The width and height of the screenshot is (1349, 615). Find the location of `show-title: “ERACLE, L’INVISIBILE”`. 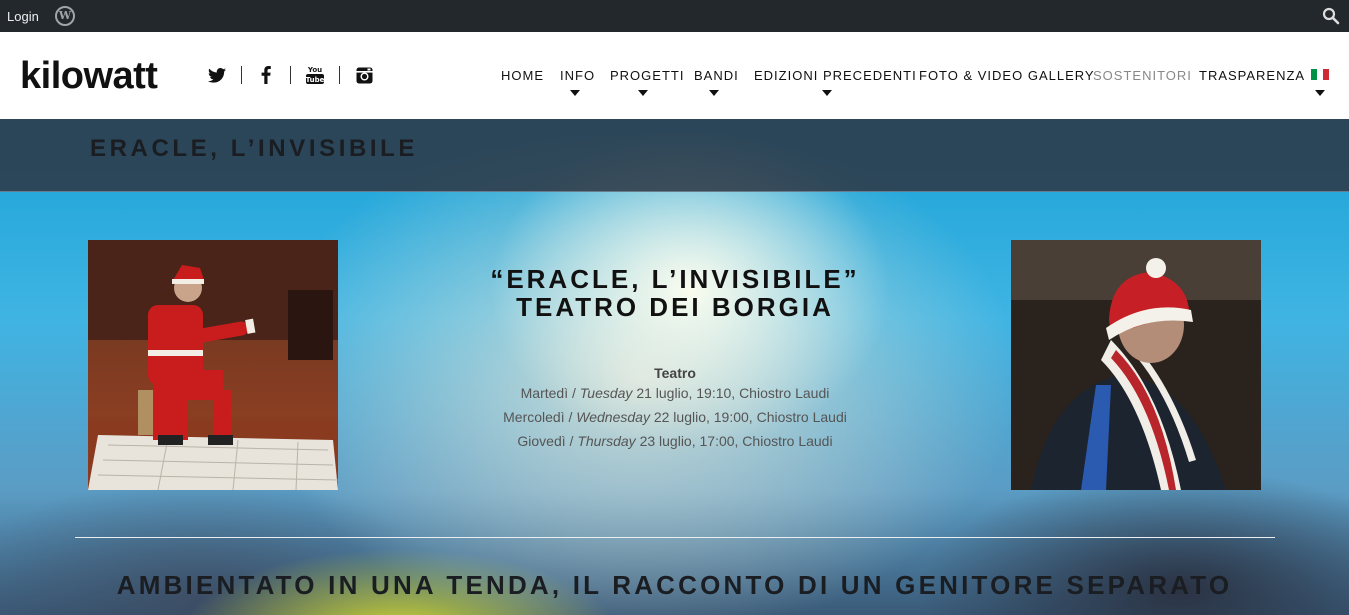

show-title: “ERACLE, L’INVISIBILE” is located at coordinates (675, 279).